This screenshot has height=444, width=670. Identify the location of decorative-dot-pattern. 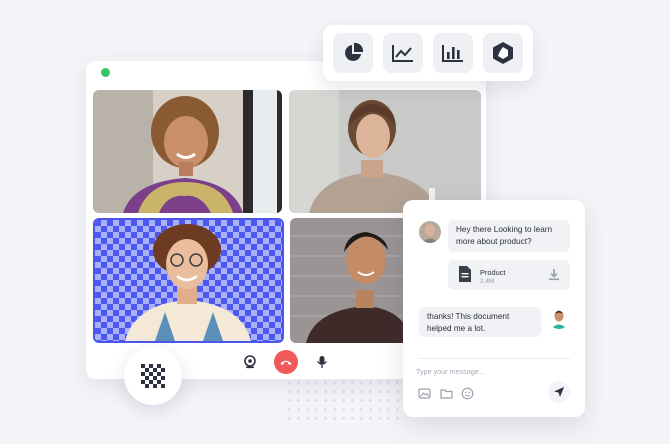
(345, 400).